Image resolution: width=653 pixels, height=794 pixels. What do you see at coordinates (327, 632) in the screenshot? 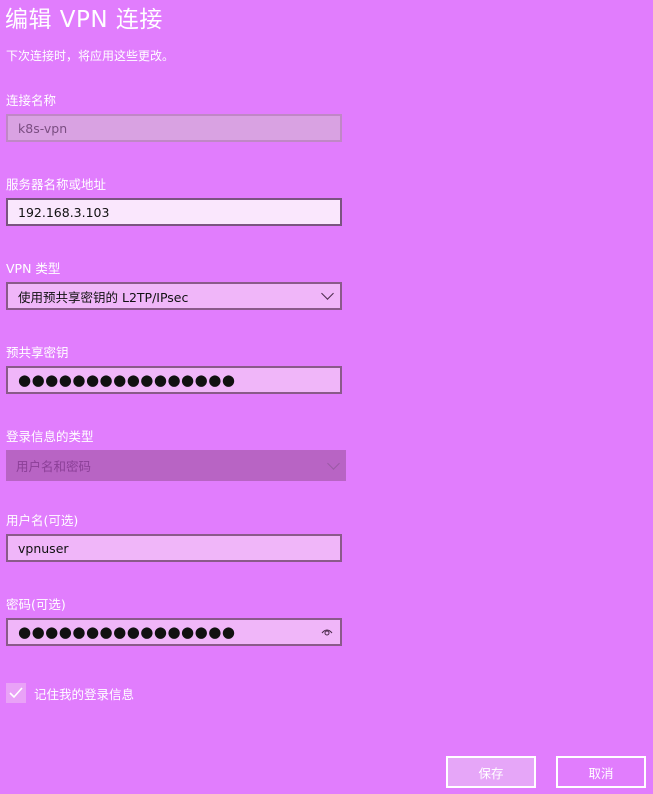
I see `eye-icon` at bounding box center [327, 632].